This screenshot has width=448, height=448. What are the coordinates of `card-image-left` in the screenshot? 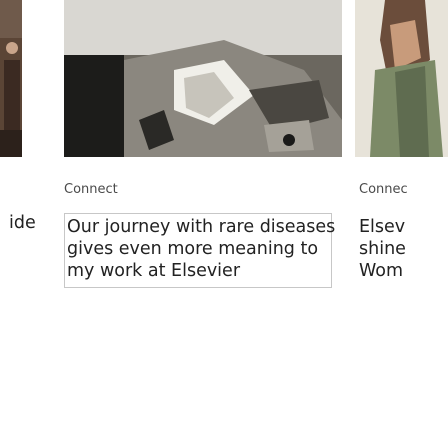 It's located at (11, 78).